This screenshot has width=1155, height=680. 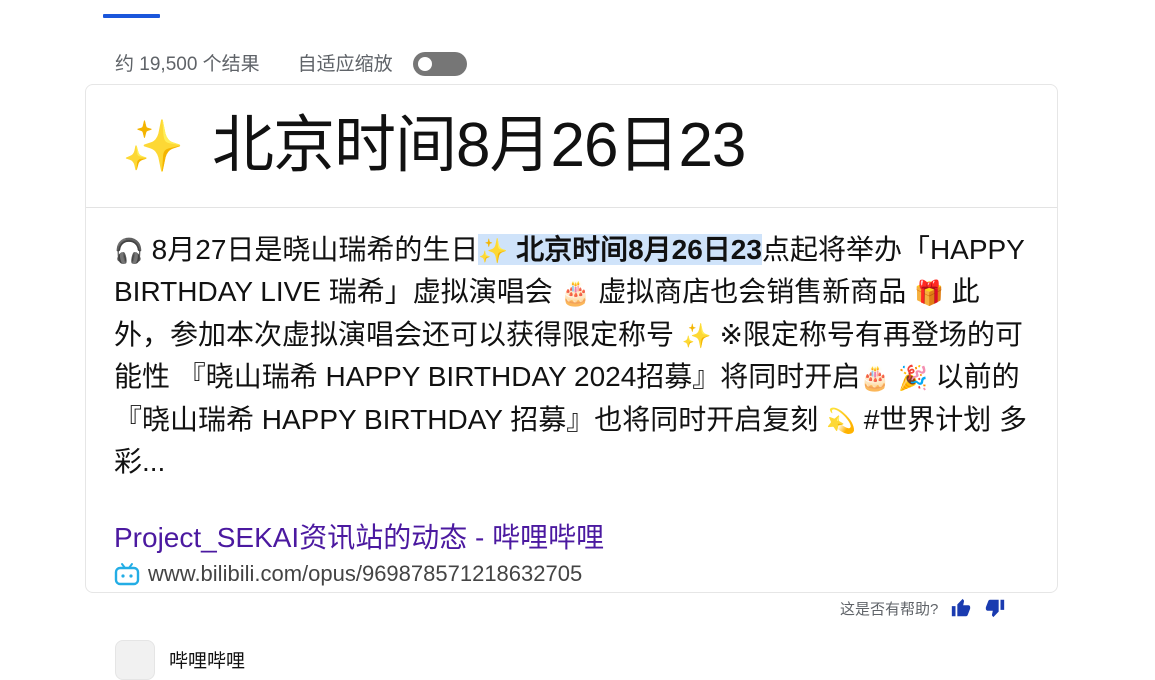 I want to click on source-url: www.bilibili.com/opus/969878571218632705, so click(x=365, y=574).